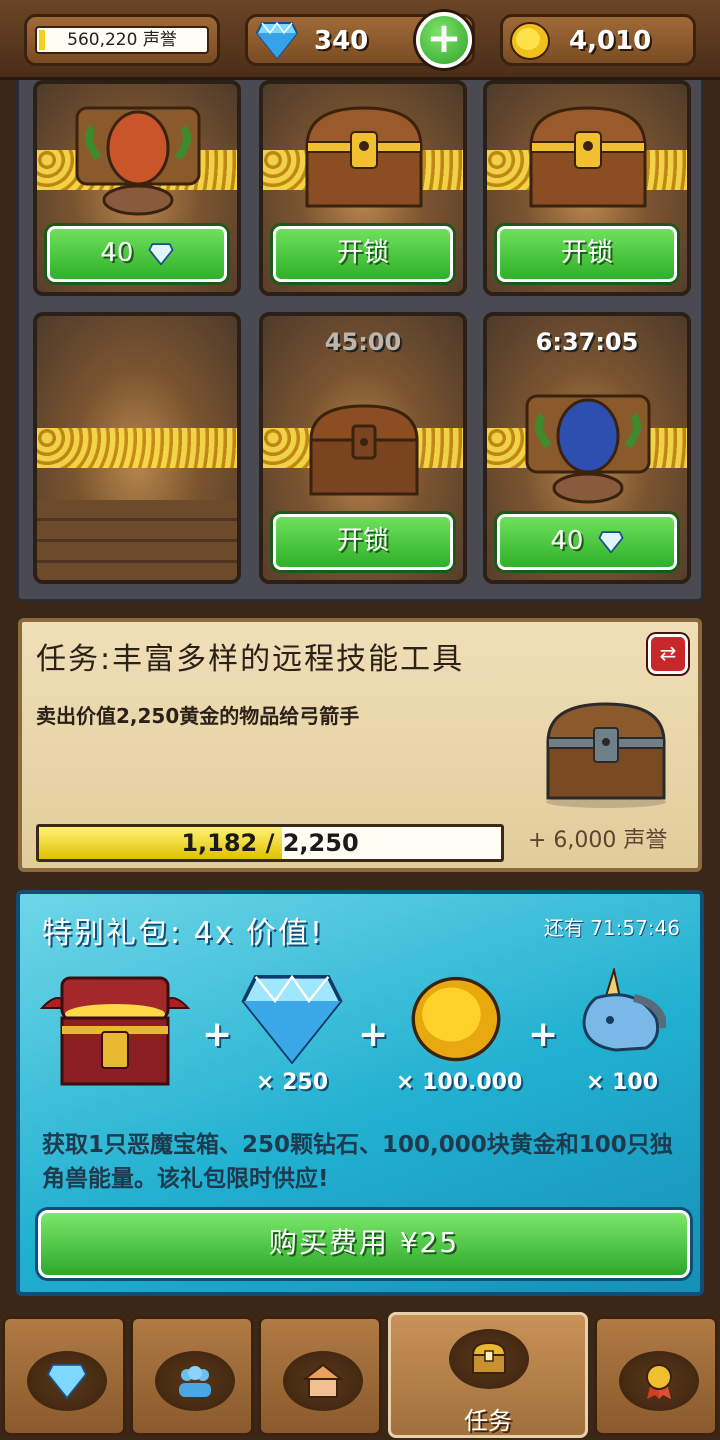 The height and width of the screenshot is (1440, 720). I want to click on nav-people, so click(192, 1376).